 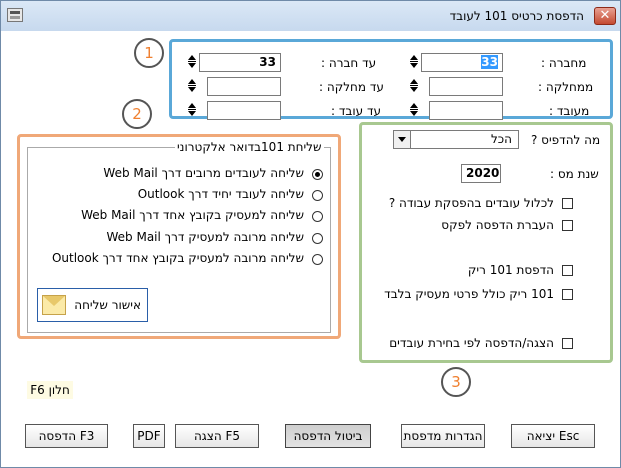 I want to click on exit-button: יציאה Esc, so click(x=553, y=436).